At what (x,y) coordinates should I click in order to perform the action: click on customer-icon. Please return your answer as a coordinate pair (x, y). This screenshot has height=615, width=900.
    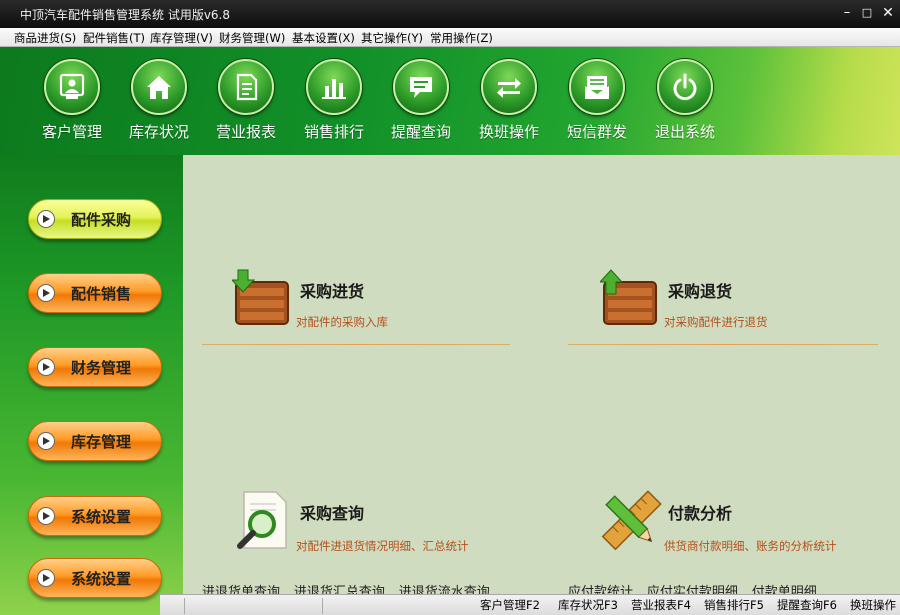
    Looking at the image, I should click on (72, 87).